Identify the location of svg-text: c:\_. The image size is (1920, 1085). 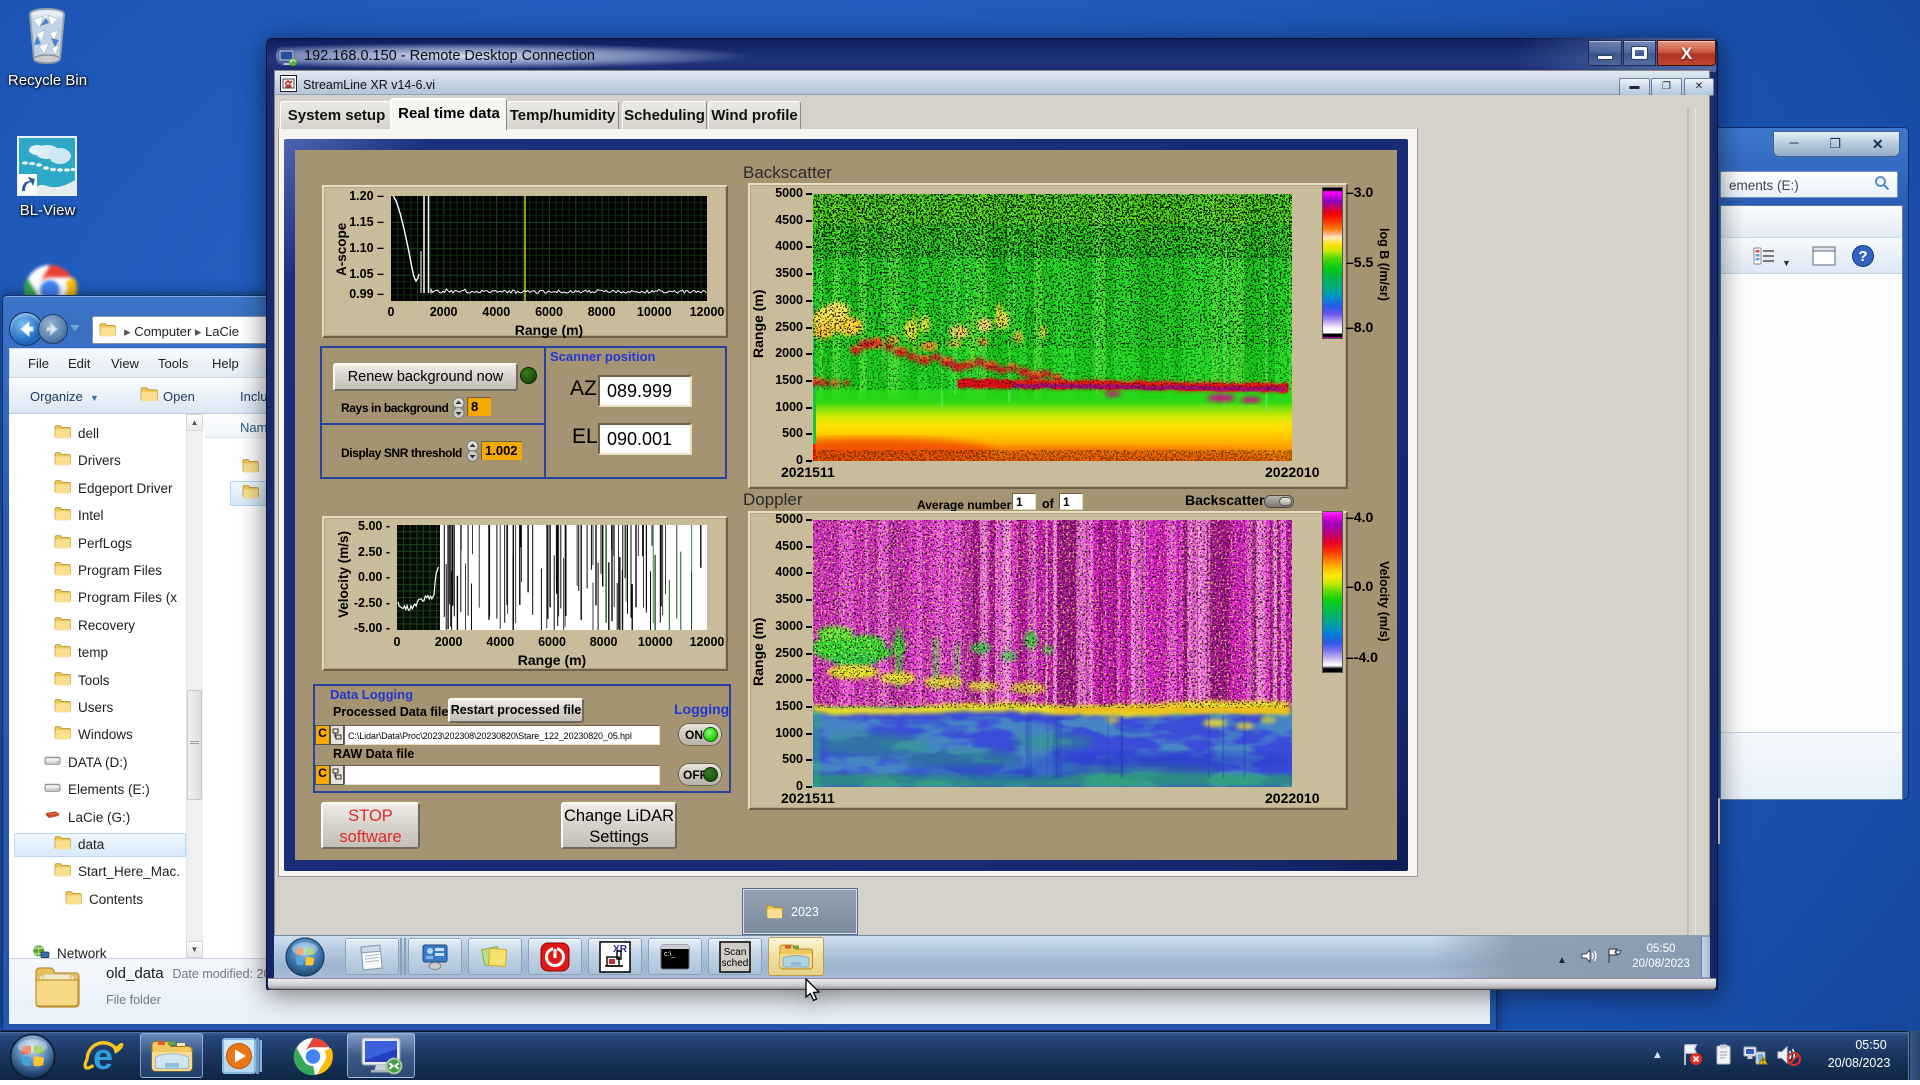
(669, 954).